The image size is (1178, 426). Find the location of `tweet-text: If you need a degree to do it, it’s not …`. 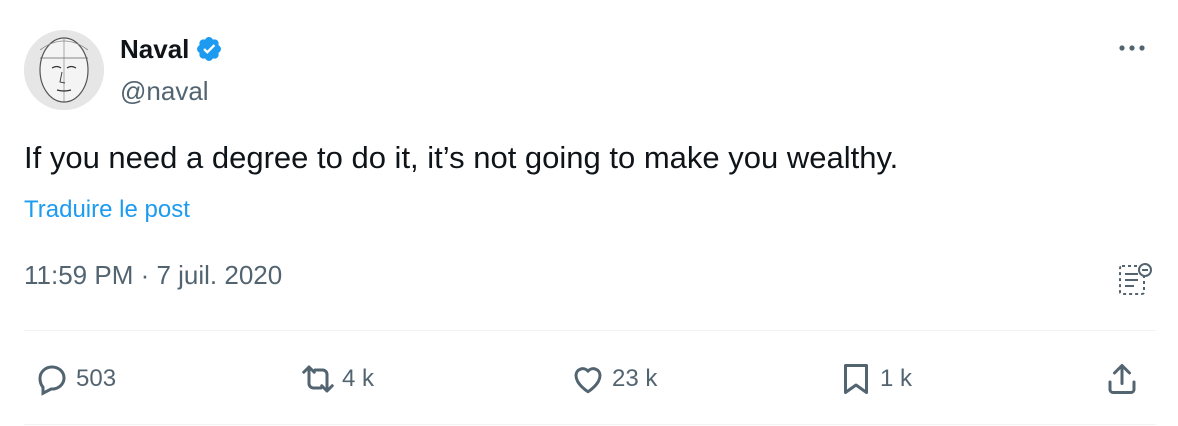

tweet-text: If you need a degree to do it, it’s not … is located at coordinates (461, 157).